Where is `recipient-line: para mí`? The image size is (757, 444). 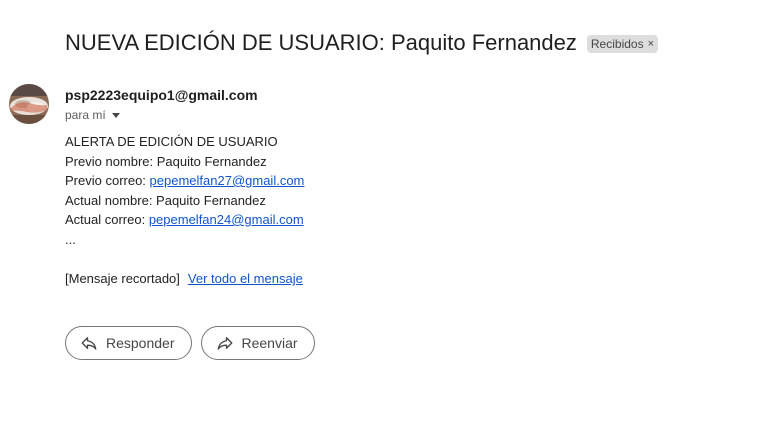 recipient-line: para mí is located at coordinates (92, 115).